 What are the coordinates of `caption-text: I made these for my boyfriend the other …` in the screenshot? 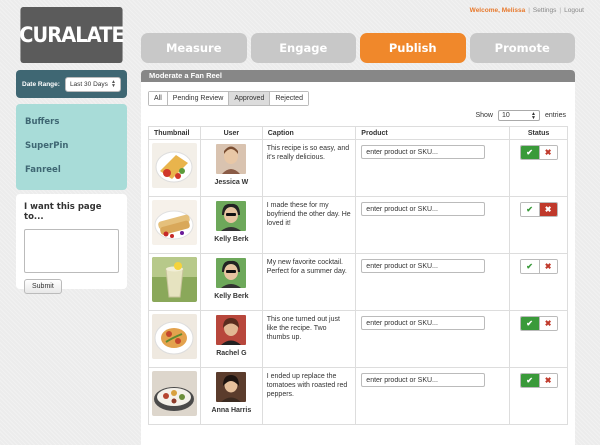 It's located at (308, 214).